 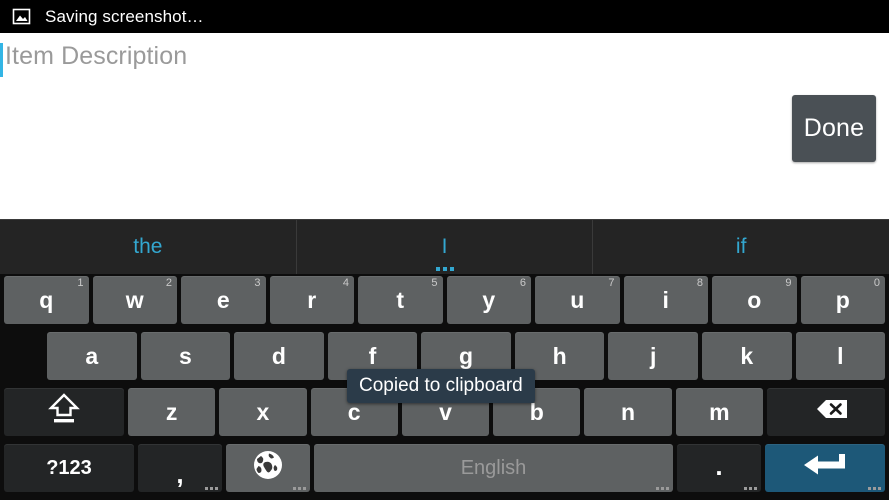 What do you see at coordinates (168, 283) in the screenshot?
I see `key-alt-number: 2` at bounding box center [168, 283].